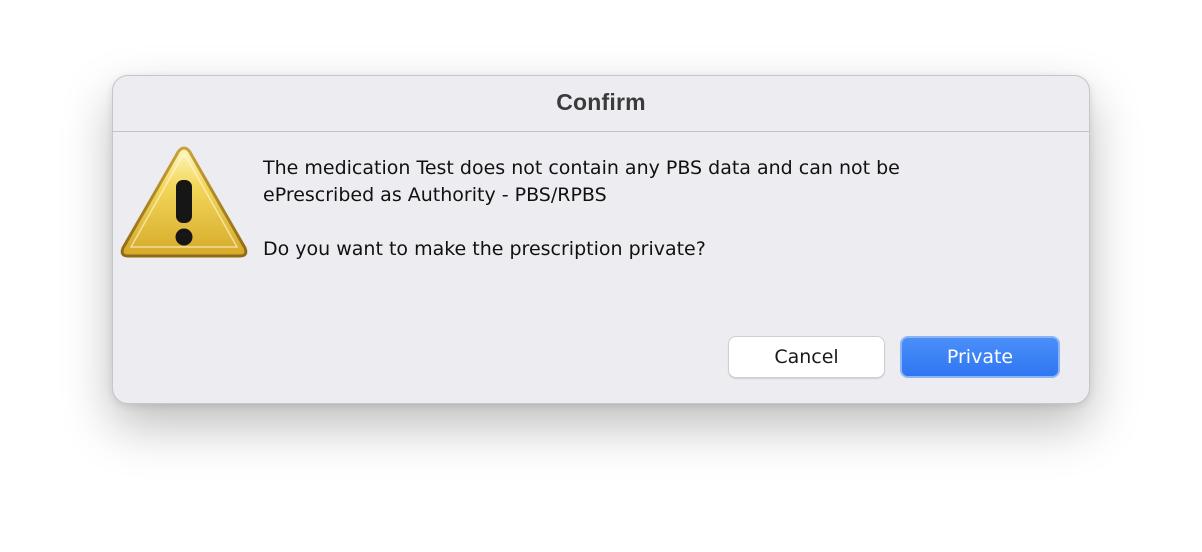 This screenshot has height=552, width=1202. Describe the element at coordinates (980, 357) in the screenshot. I see `private-button: Private` at that location.